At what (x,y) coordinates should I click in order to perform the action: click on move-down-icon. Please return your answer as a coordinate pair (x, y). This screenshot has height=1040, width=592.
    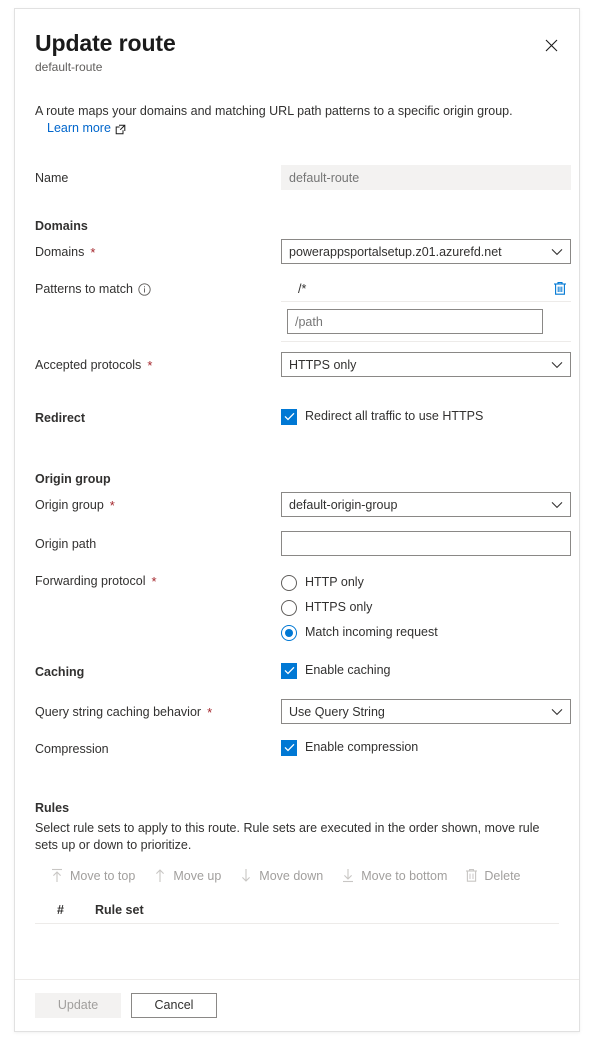
    Looking at the image, I should click on (246, 875).